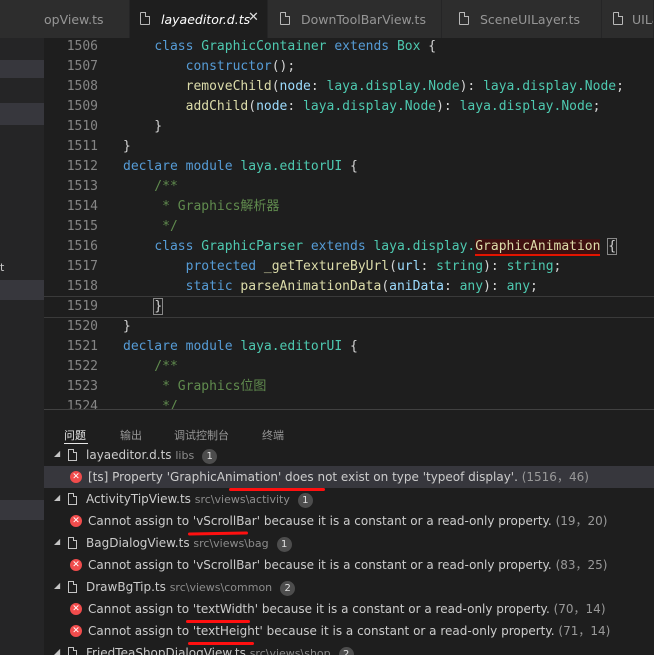 The image size is (654, 655). Describe the element at coordinates (82, 286) in the screenshot. I see `line-number: 1518` at that location.